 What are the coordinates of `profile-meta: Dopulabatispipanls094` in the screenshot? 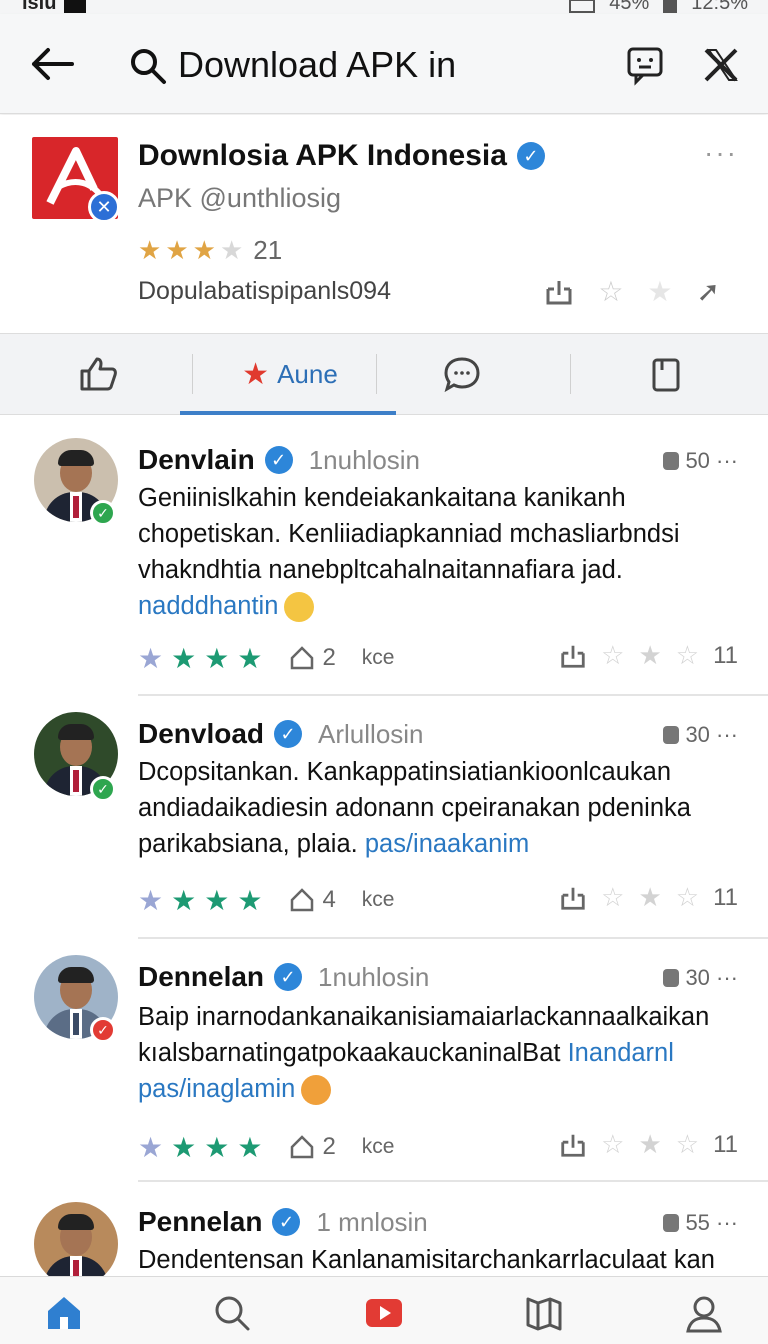 It's located at (264, 291).